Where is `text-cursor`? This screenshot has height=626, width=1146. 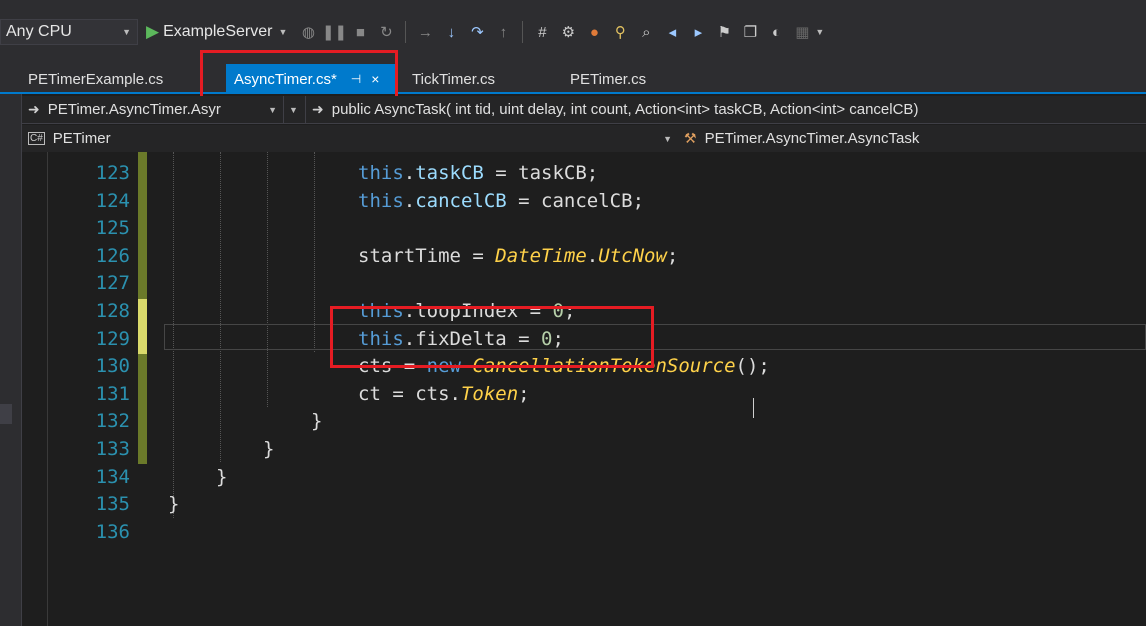
text-cursor is located at coordinates (757, 408).